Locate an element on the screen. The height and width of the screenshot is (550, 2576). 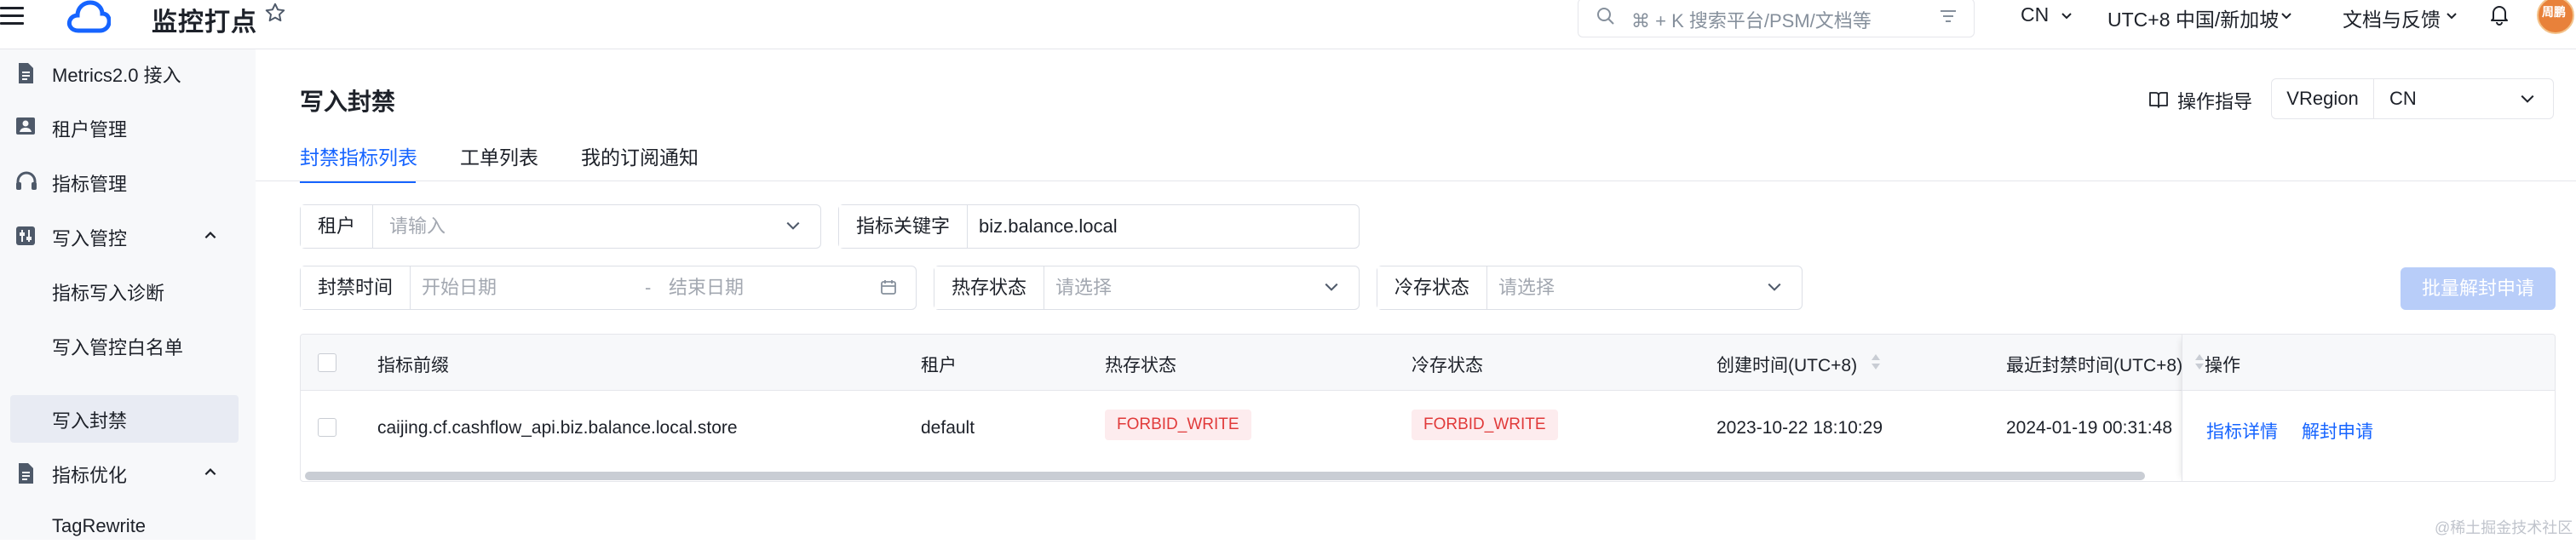
sidebar-item-label: 写入管控 is located at coordinates (90, 238).